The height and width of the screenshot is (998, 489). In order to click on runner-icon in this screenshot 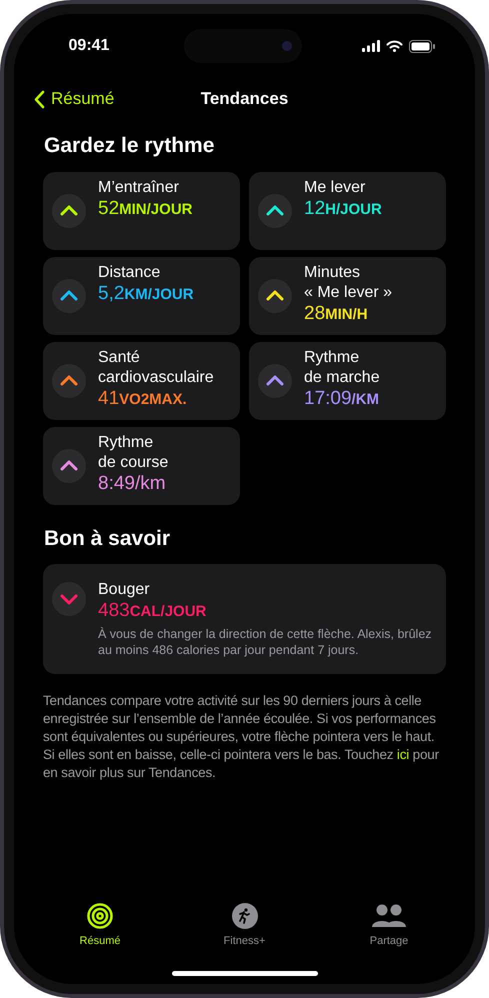, I will do `click(245, 915)`.